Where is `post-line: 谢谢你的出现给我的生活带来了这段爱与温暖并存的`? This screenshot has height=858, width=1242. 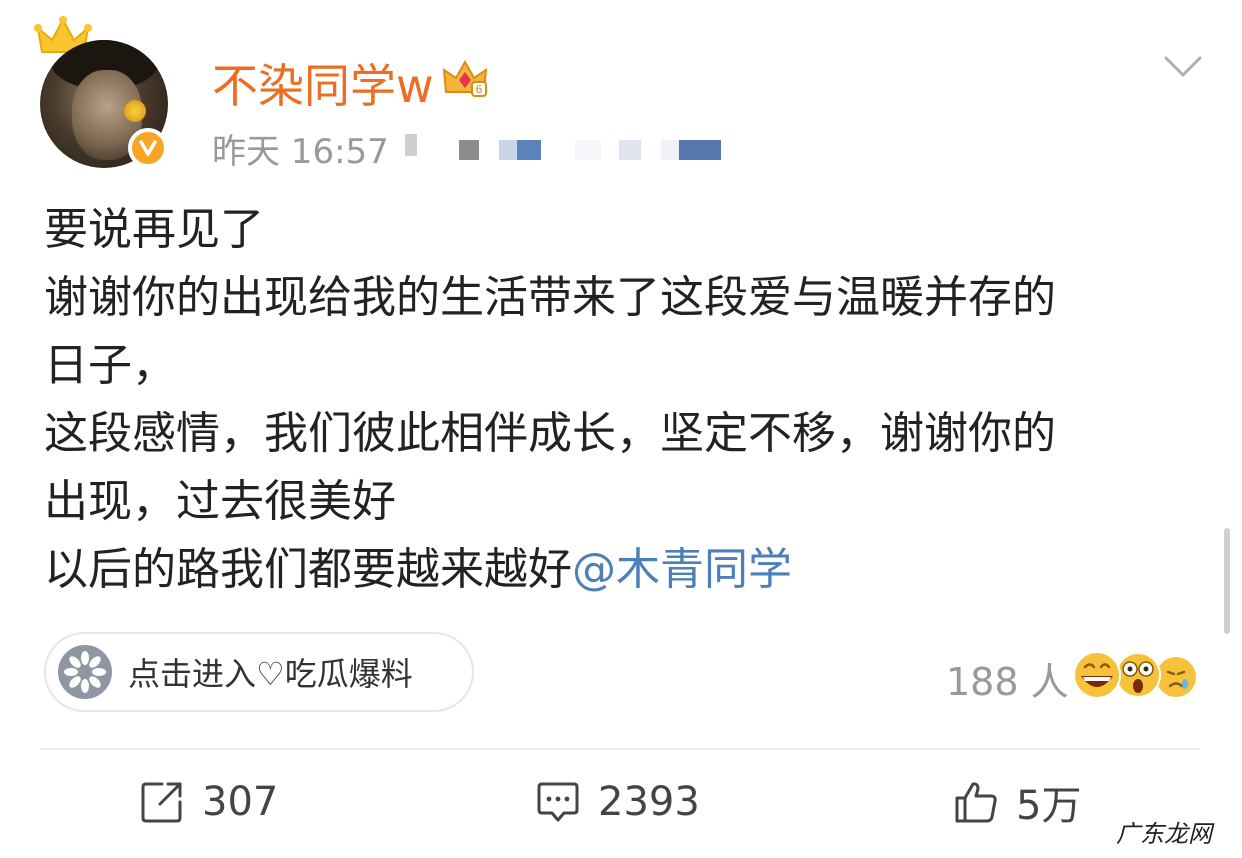
post-line: 谢谢你的出现给我的生活带来了这段爱与温暖并存的 is located at coordinates (550, 297).